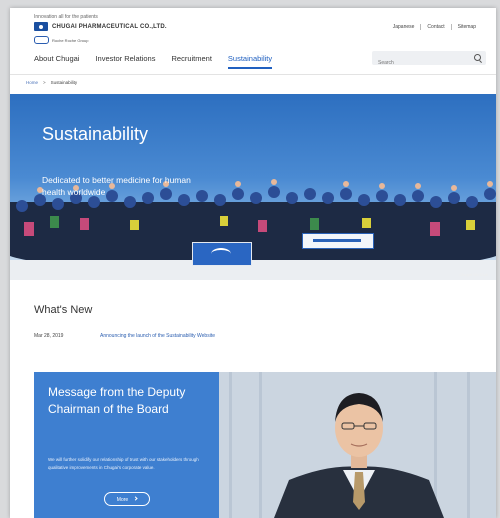 Image resolution: width=500 pixels, height=518 pixels. Describe the element at coordinates (49, 336) in the screenshot. I see `news-date: Mar 28, 2019` at that location.